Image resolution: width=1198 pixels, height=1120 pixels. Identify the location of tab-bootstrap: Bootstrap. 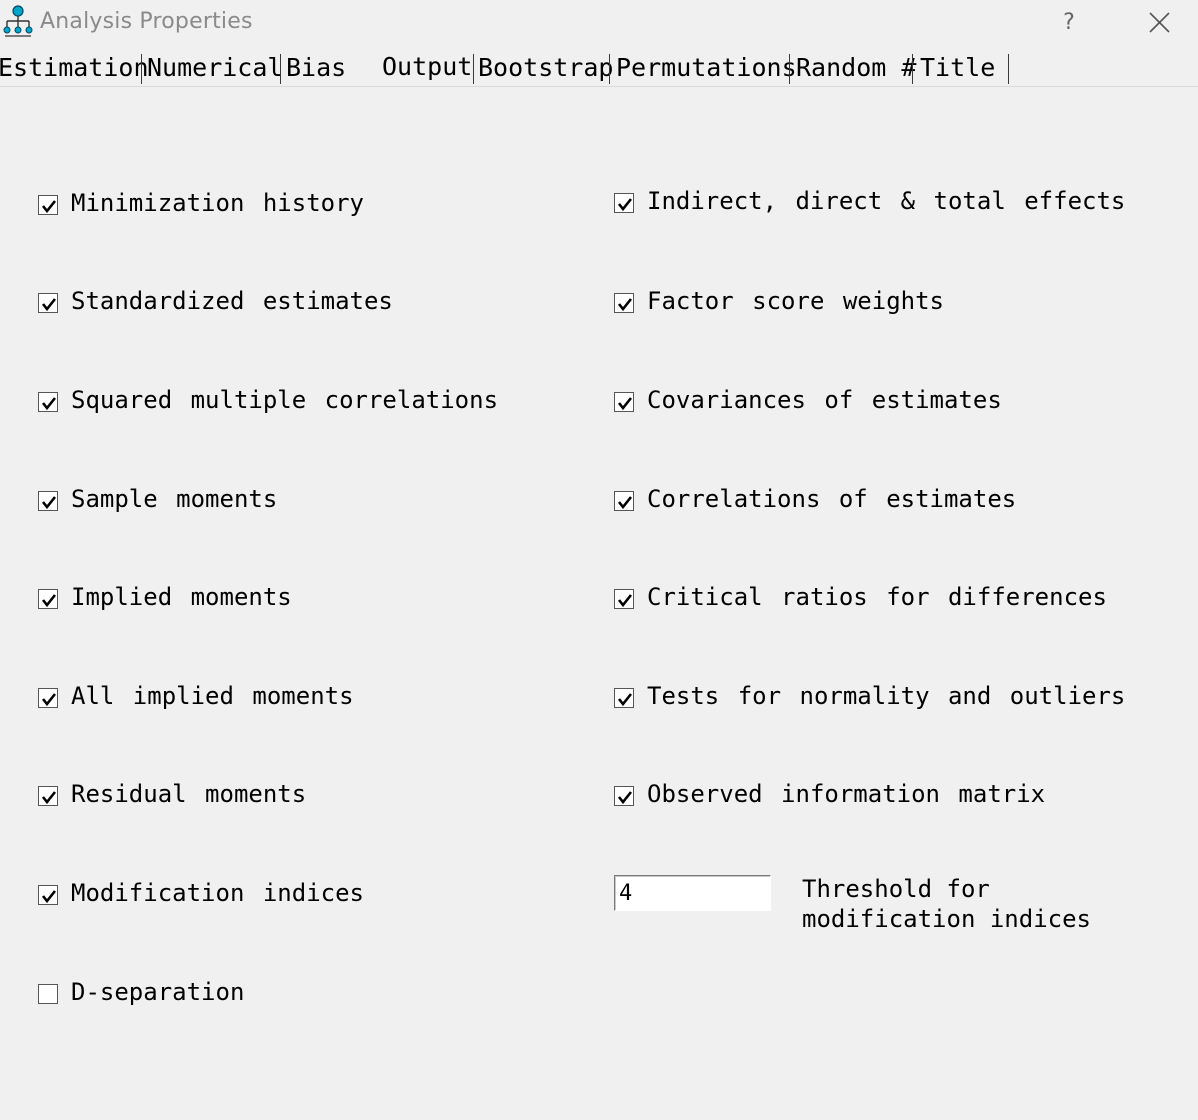
(545, 68).